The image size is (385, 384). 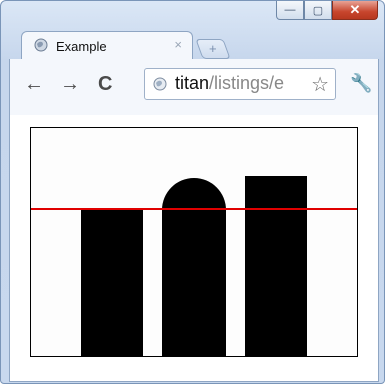 I want to click on minimize-button: —, so click(x=290, y=10).